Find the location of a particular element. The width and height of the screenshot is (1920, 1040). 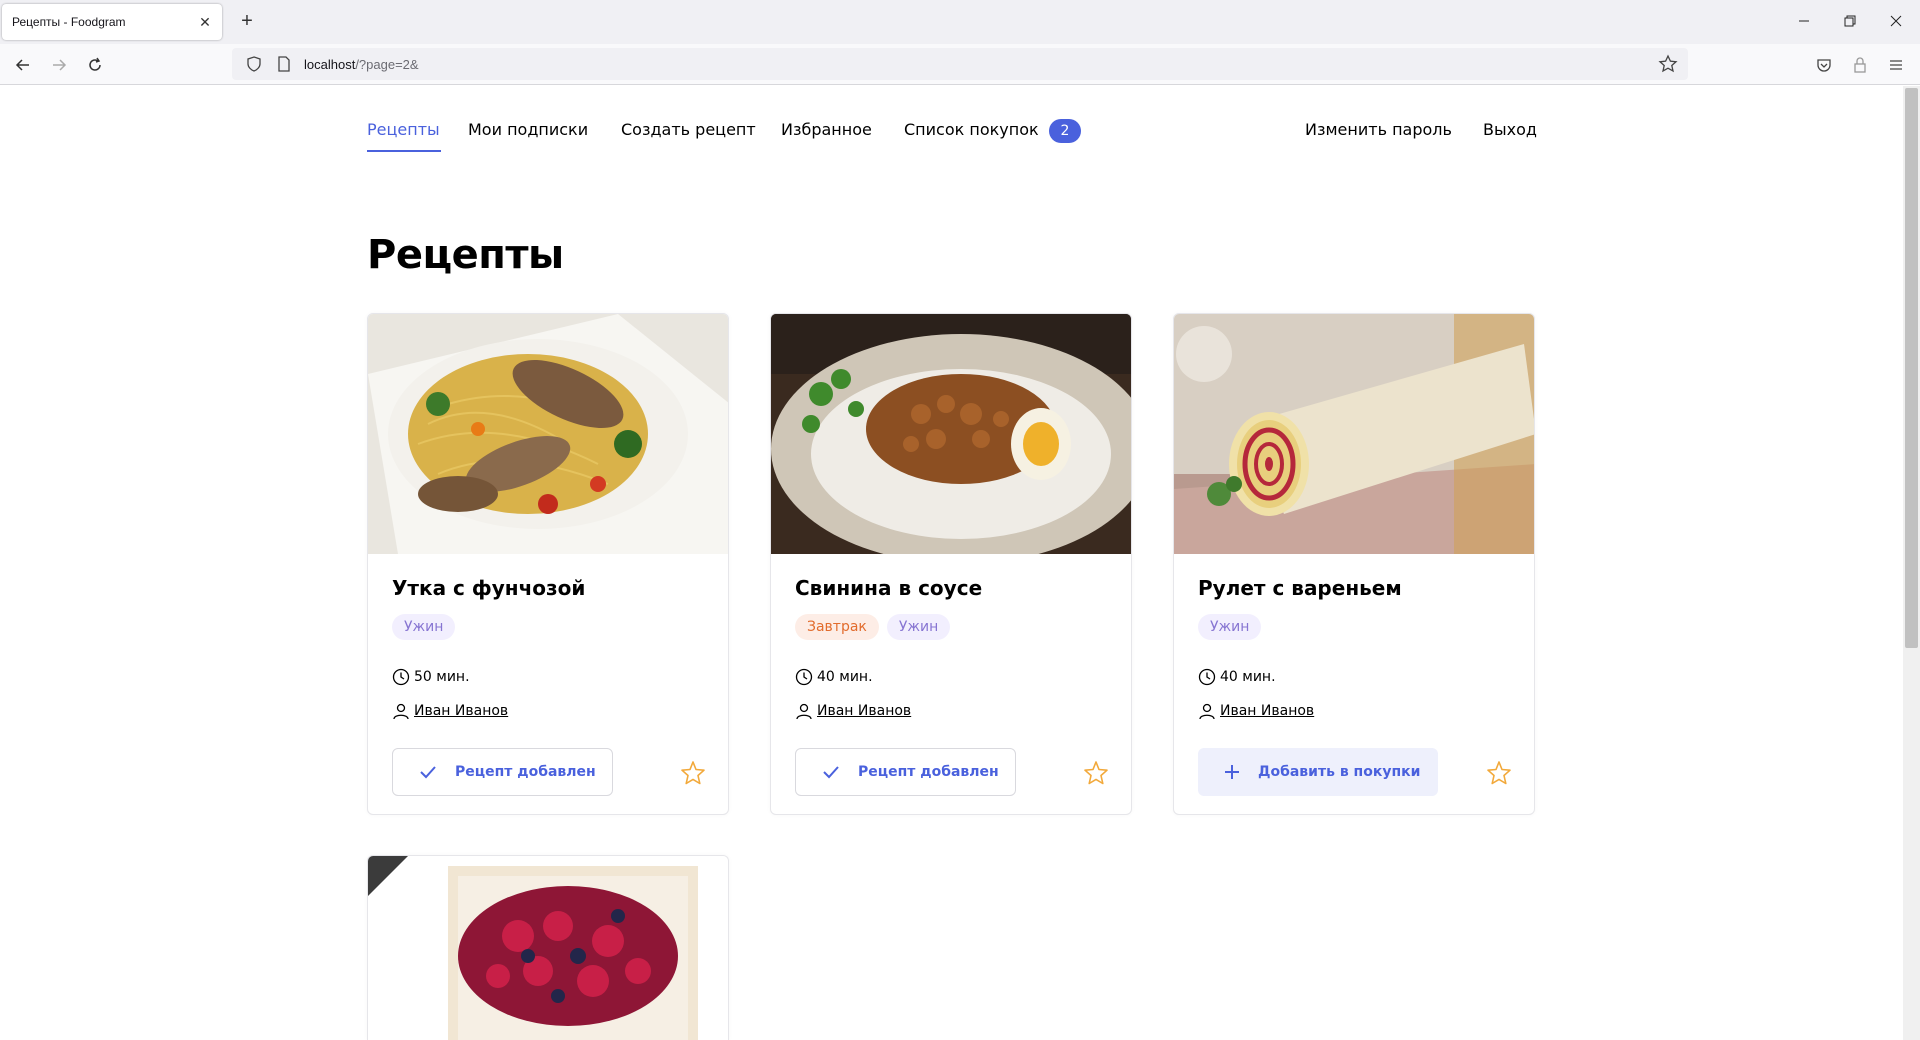

recipe-title: Рулет с вареньем is located at coordinates (1300, 588).